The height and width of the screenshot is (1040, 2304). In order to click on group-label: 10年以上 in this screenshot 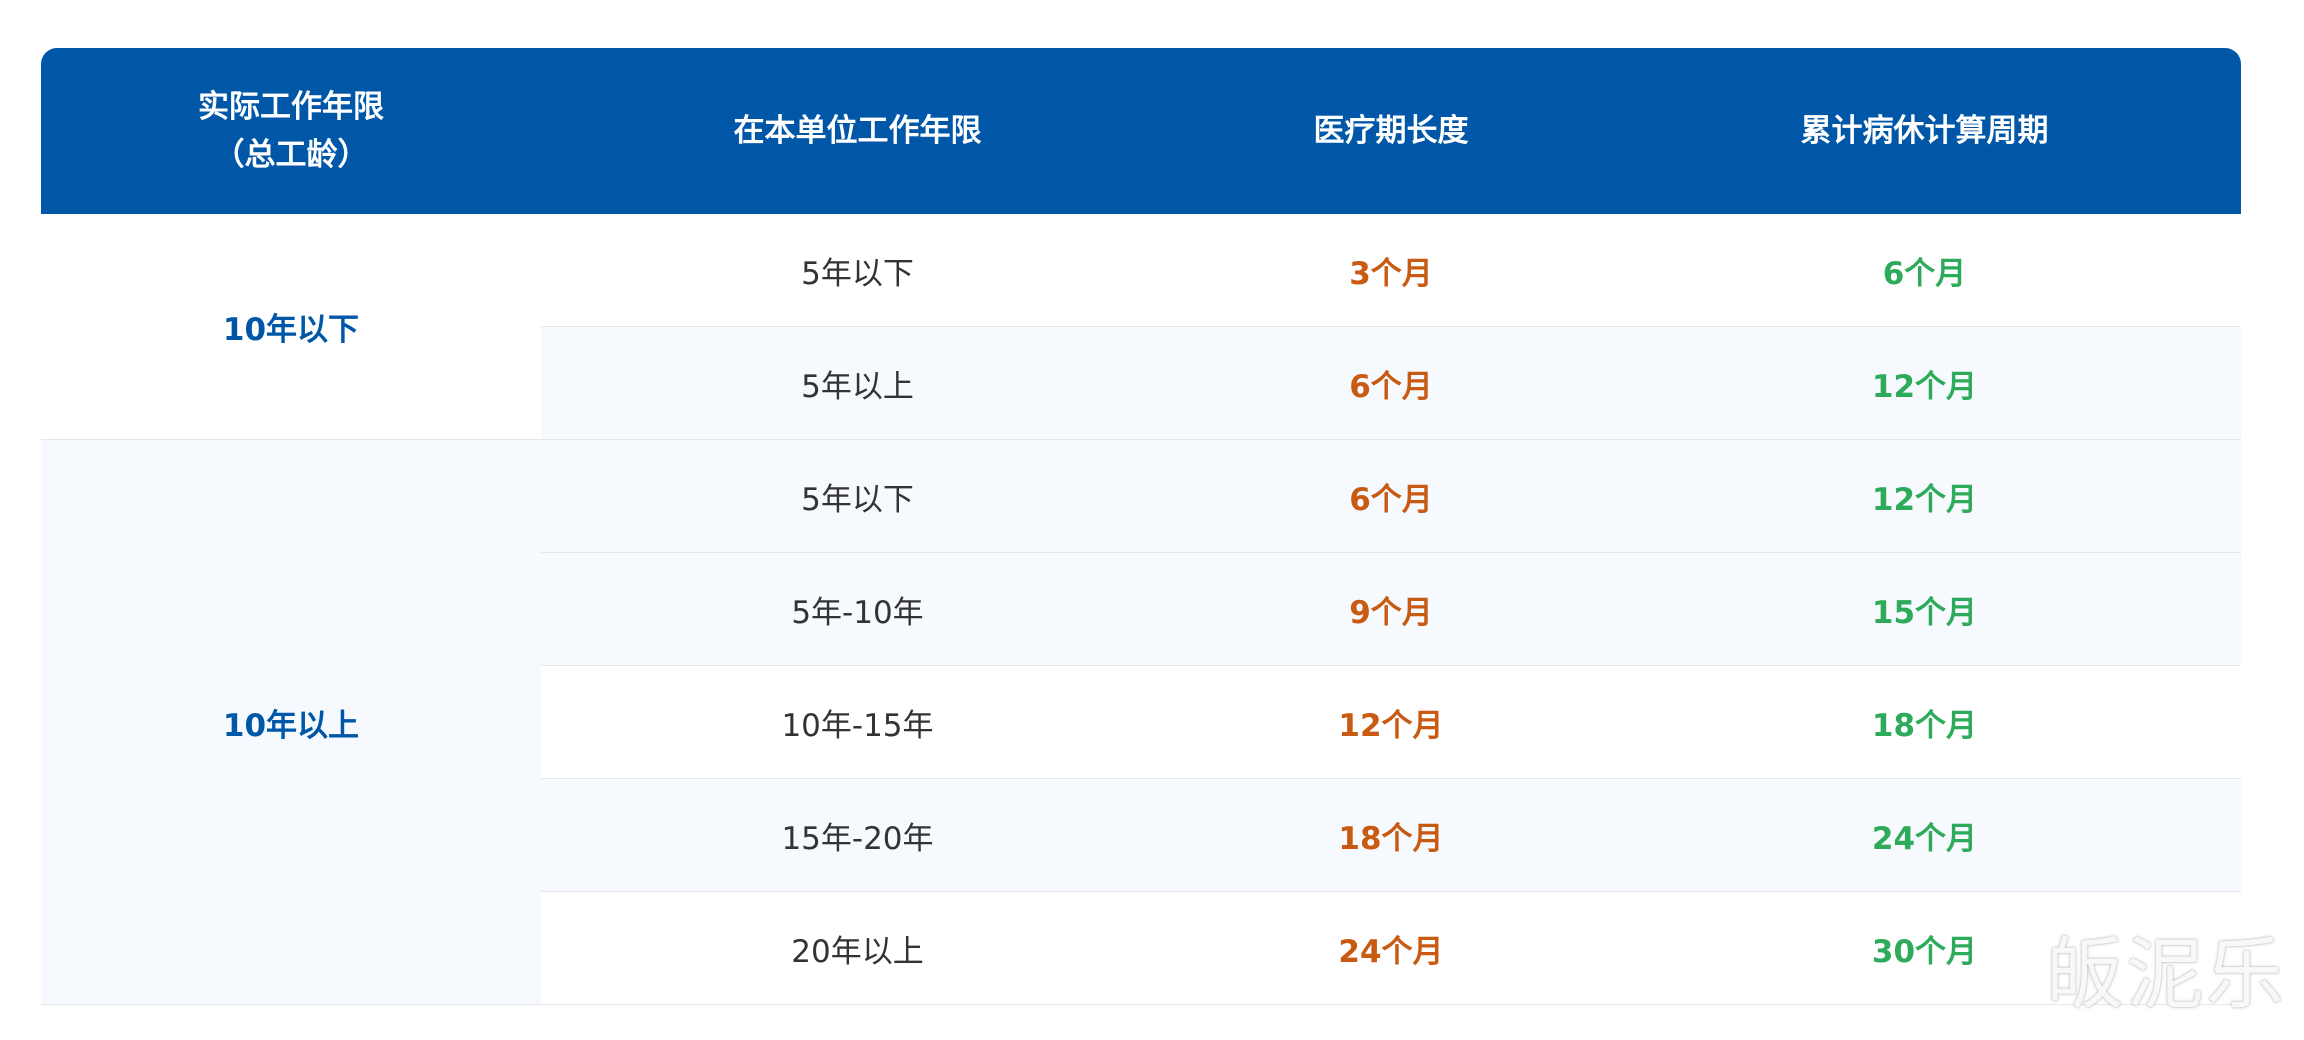, I will do `click(291, 725)`.